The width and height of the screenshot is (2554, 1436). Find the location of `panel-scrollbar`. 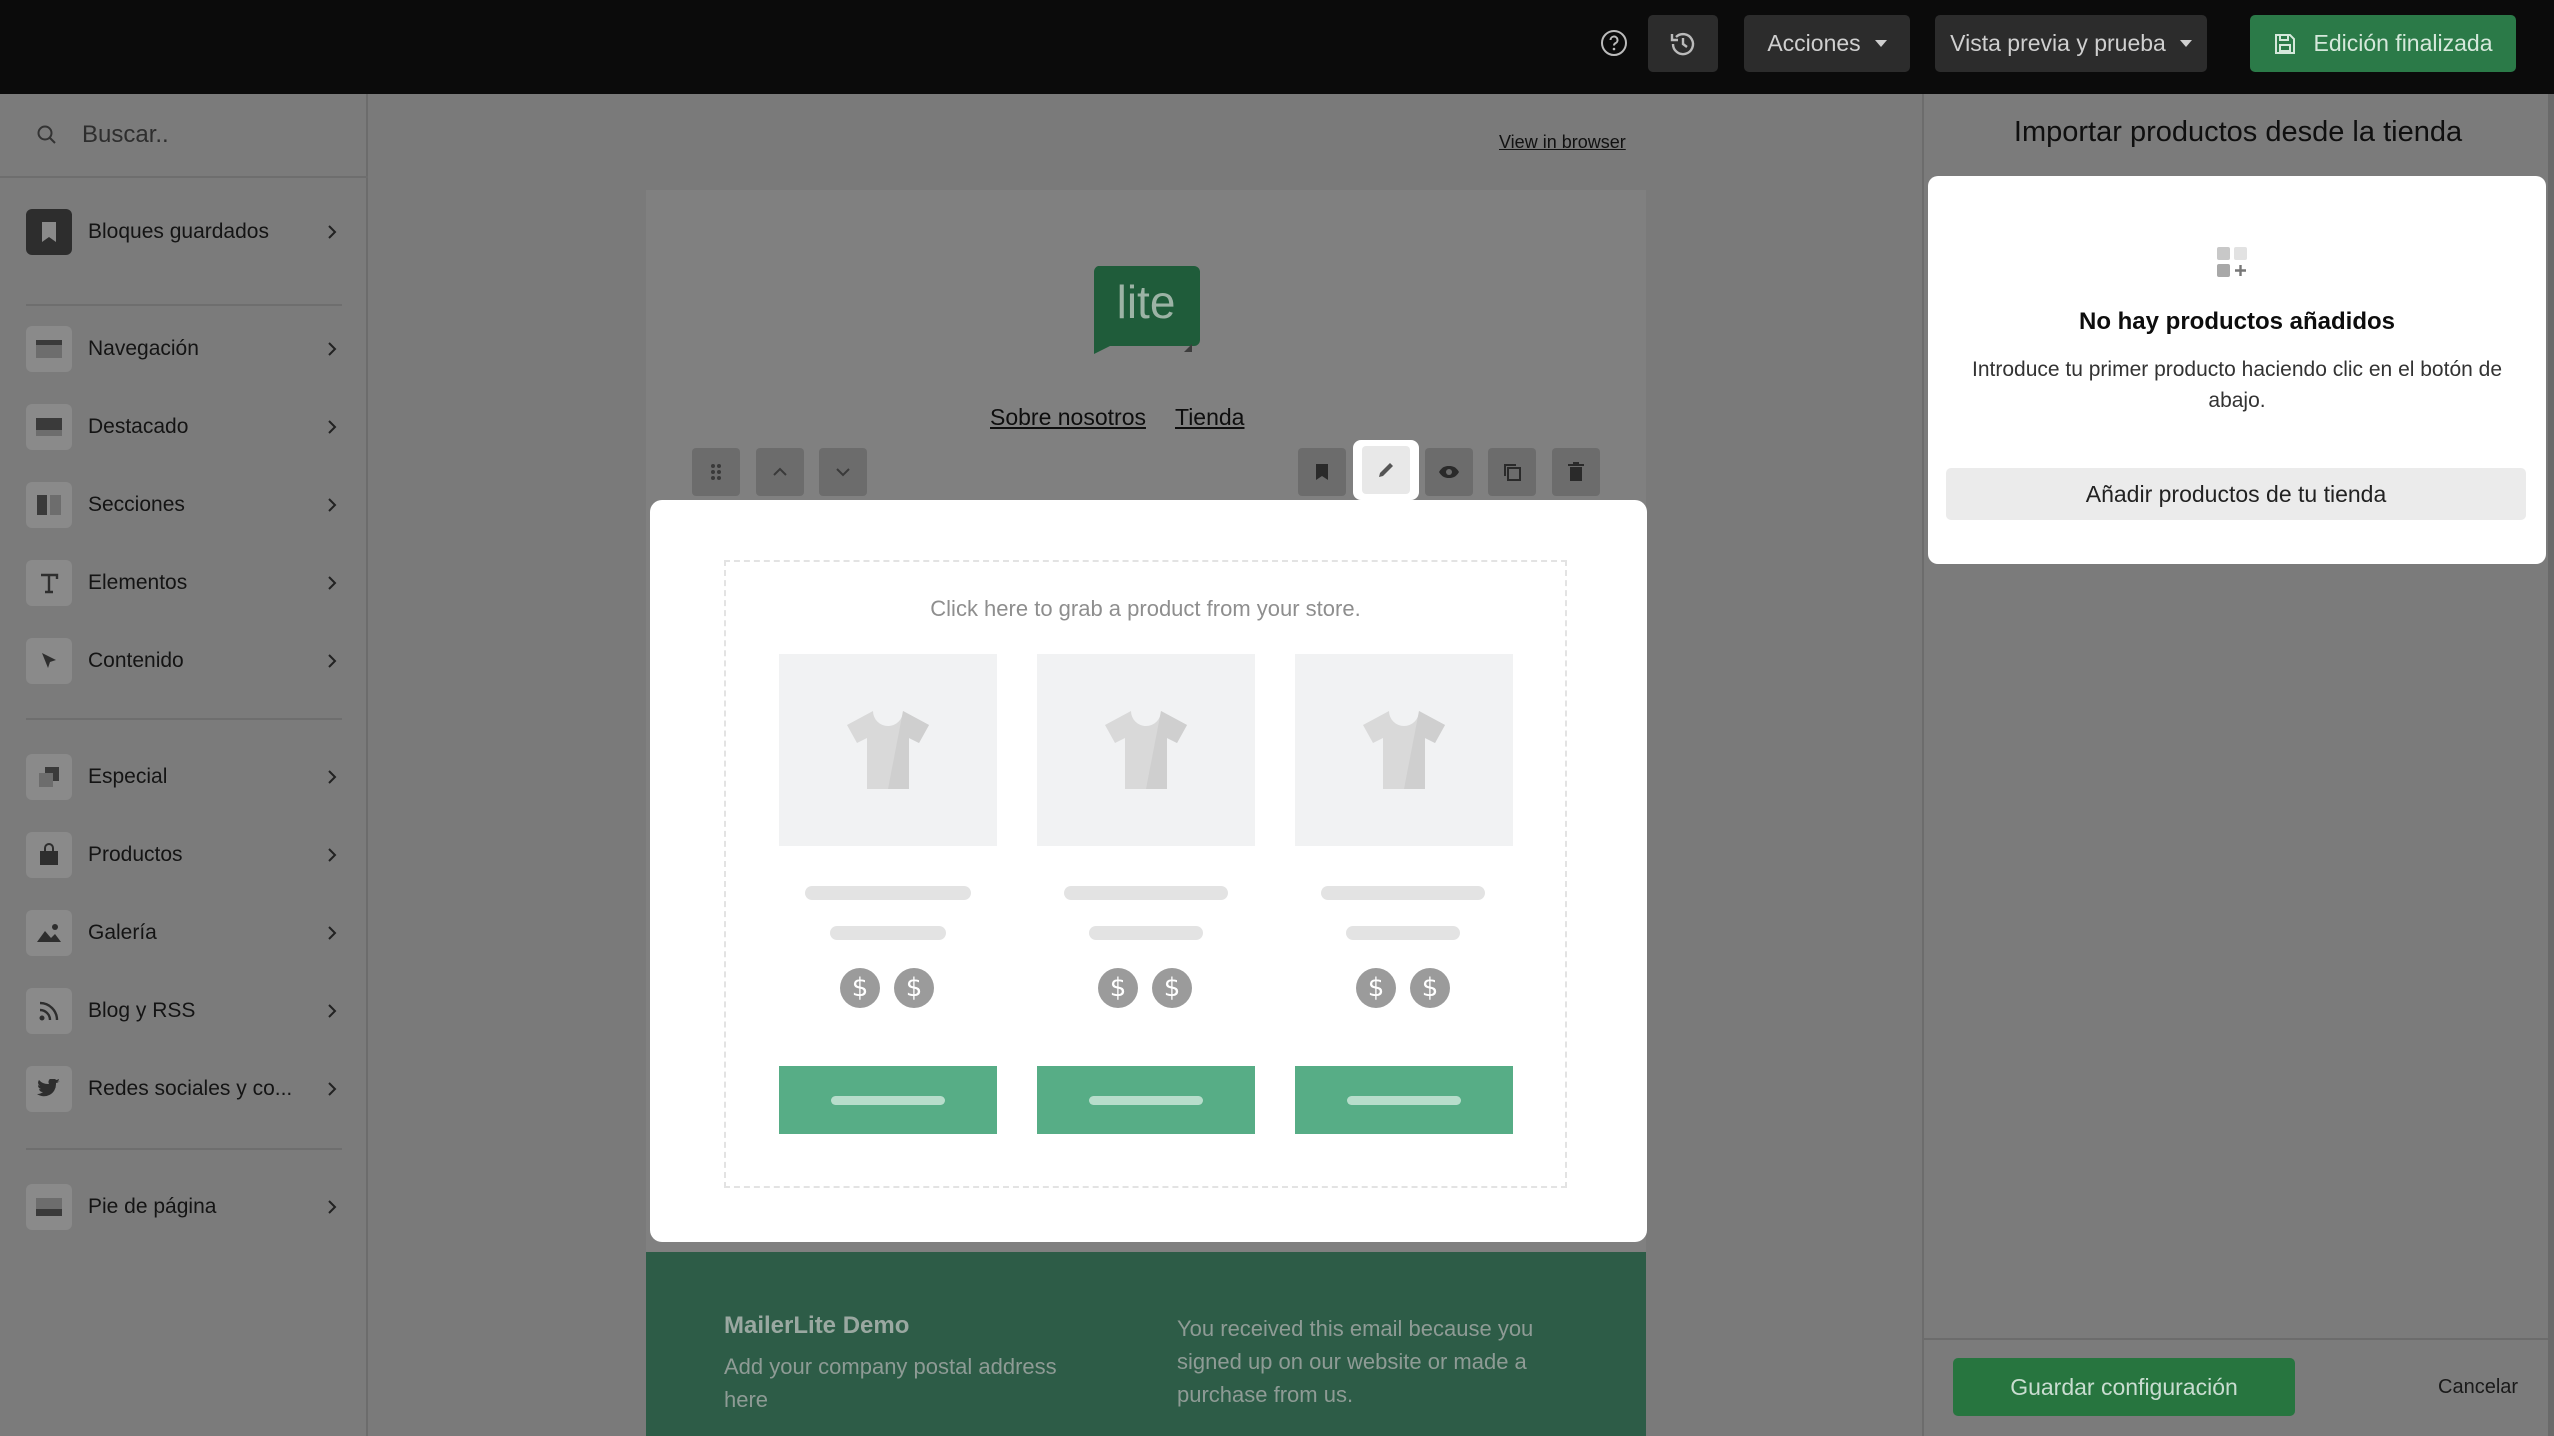

panel-scrollbar is located at coordinates (2551, 765).